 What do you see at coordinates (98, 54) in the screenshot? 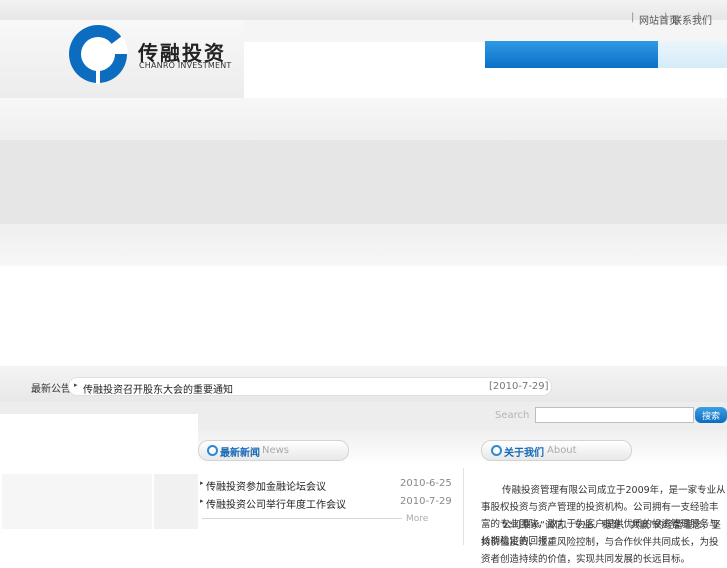
I see `logo-icon` at bounding box center [98, 54].